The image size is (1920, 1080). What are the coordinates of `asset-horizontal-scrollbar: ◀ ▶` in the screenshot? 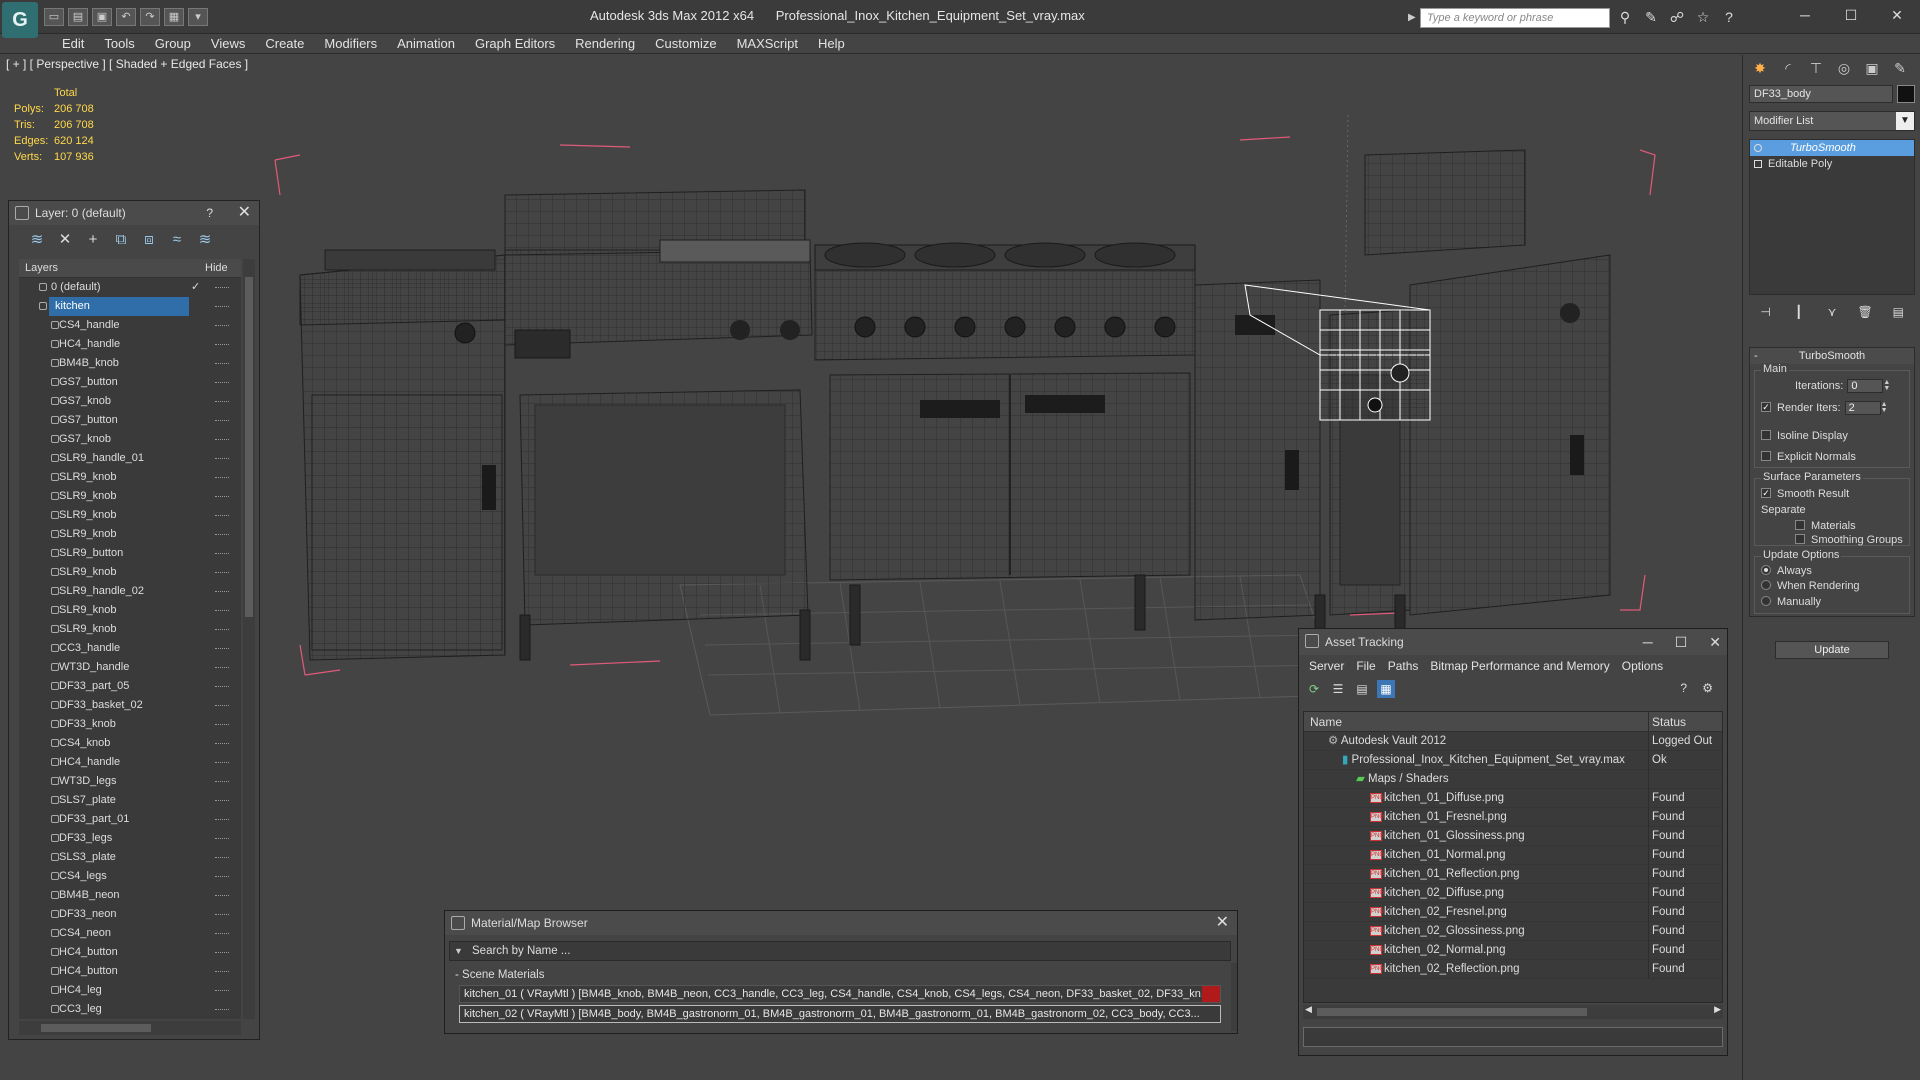 It's located at (1513, 1011).